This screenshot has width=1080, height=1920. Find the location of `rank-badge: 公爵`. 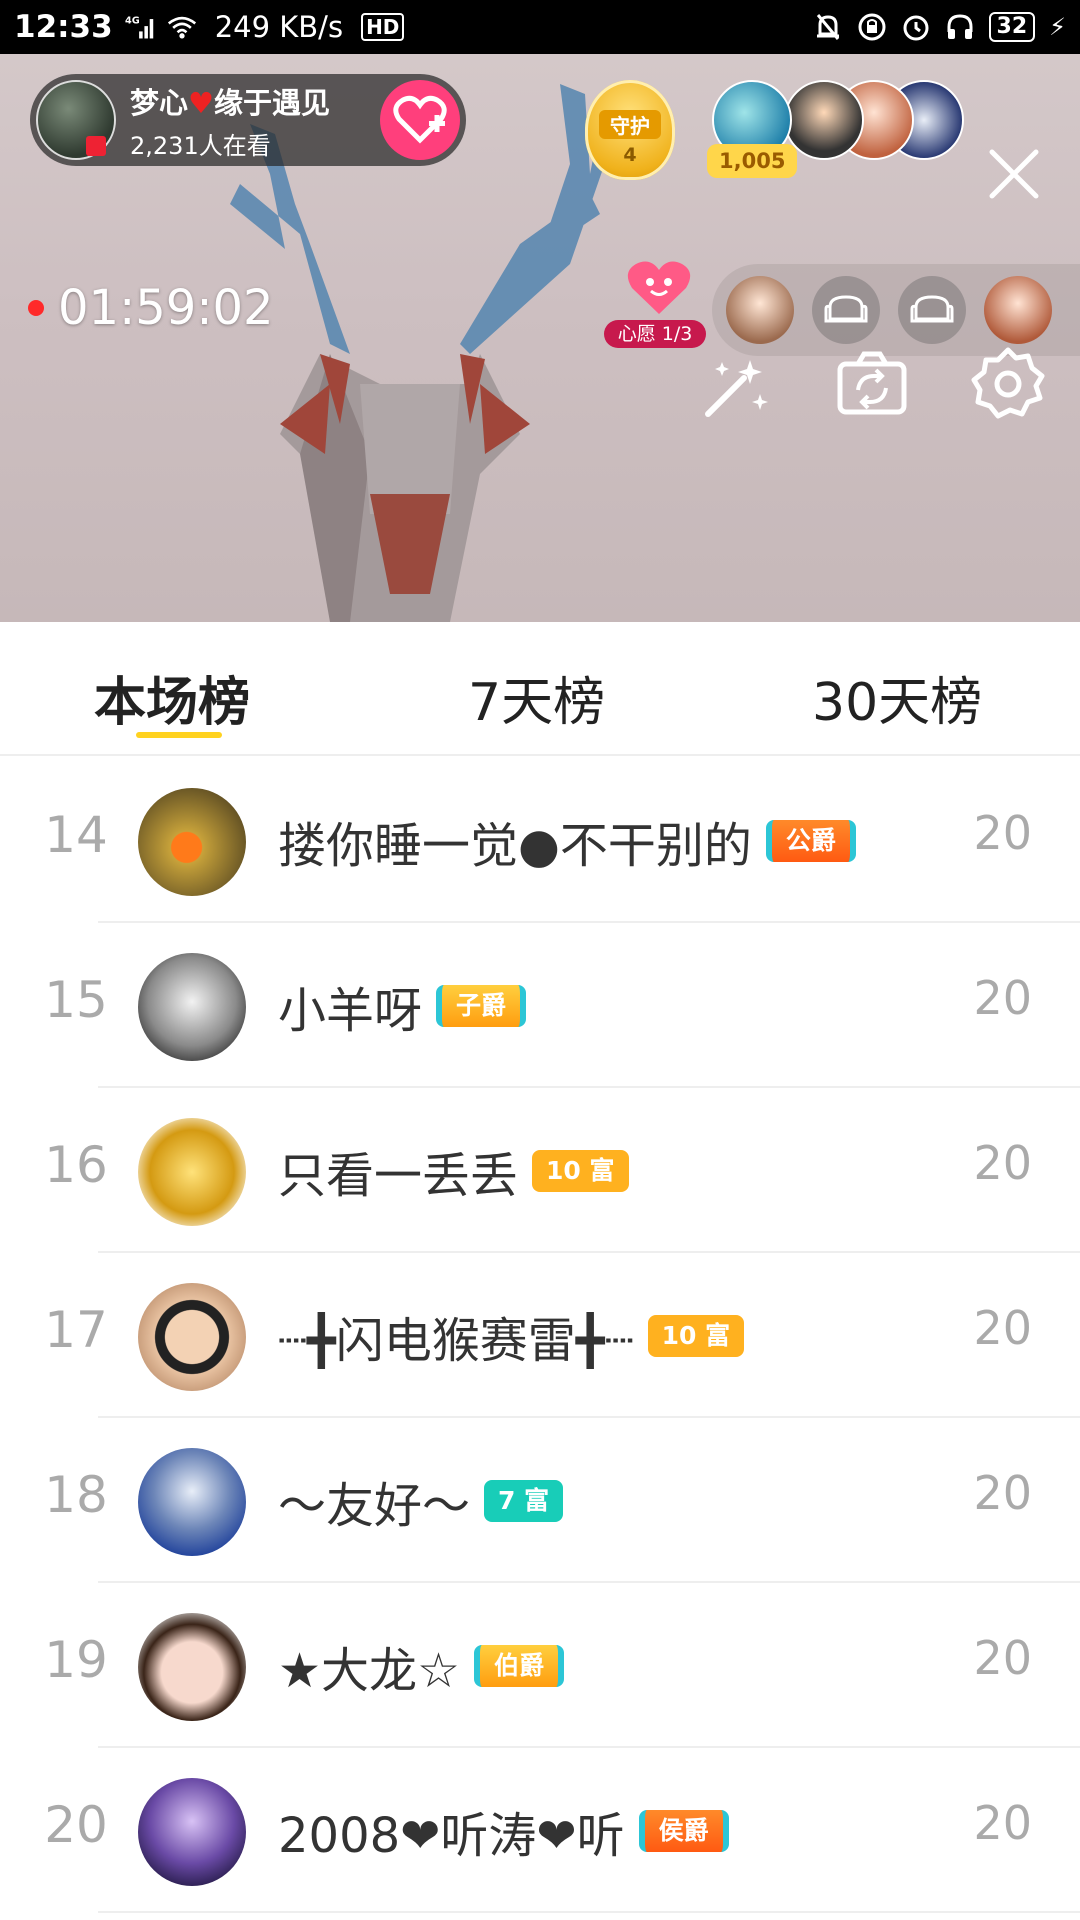

rank-badge: 公爵 is located at coordinates (810, 841).